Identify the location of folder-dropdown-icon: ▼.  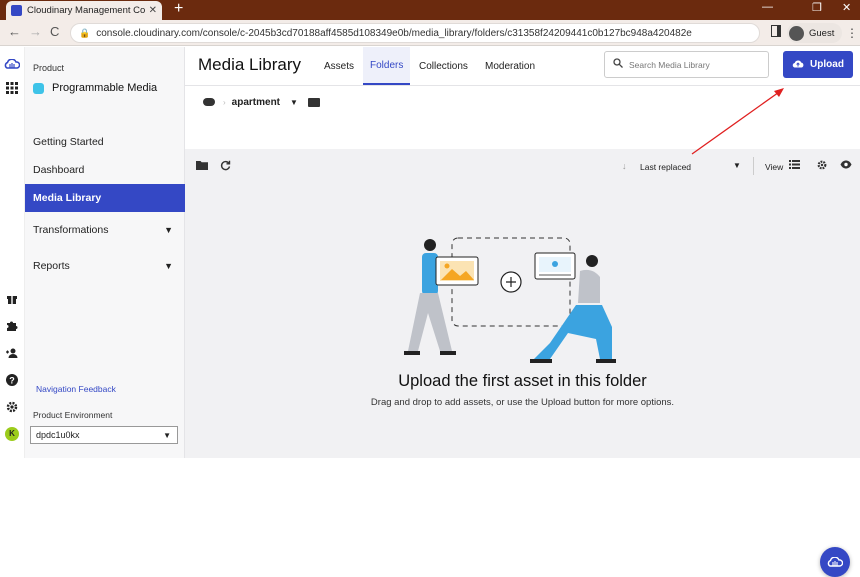
(294, 102).